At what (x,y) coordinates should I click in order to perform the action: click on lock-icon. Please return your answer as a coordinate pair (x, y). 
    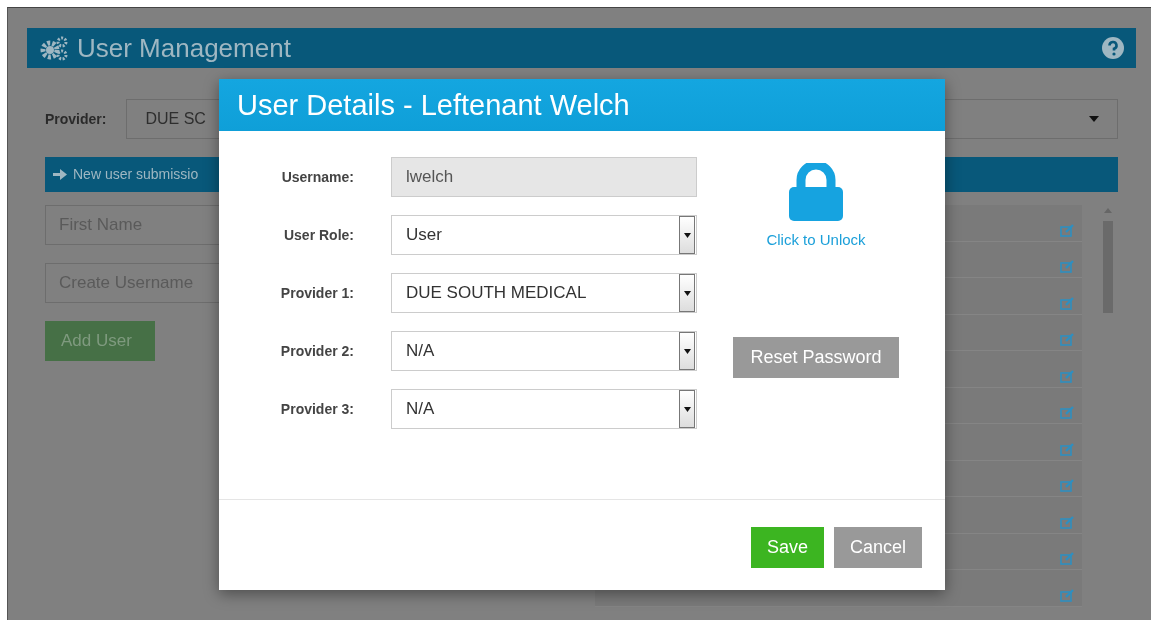
    Looking at the image, I should click on (816, 192).